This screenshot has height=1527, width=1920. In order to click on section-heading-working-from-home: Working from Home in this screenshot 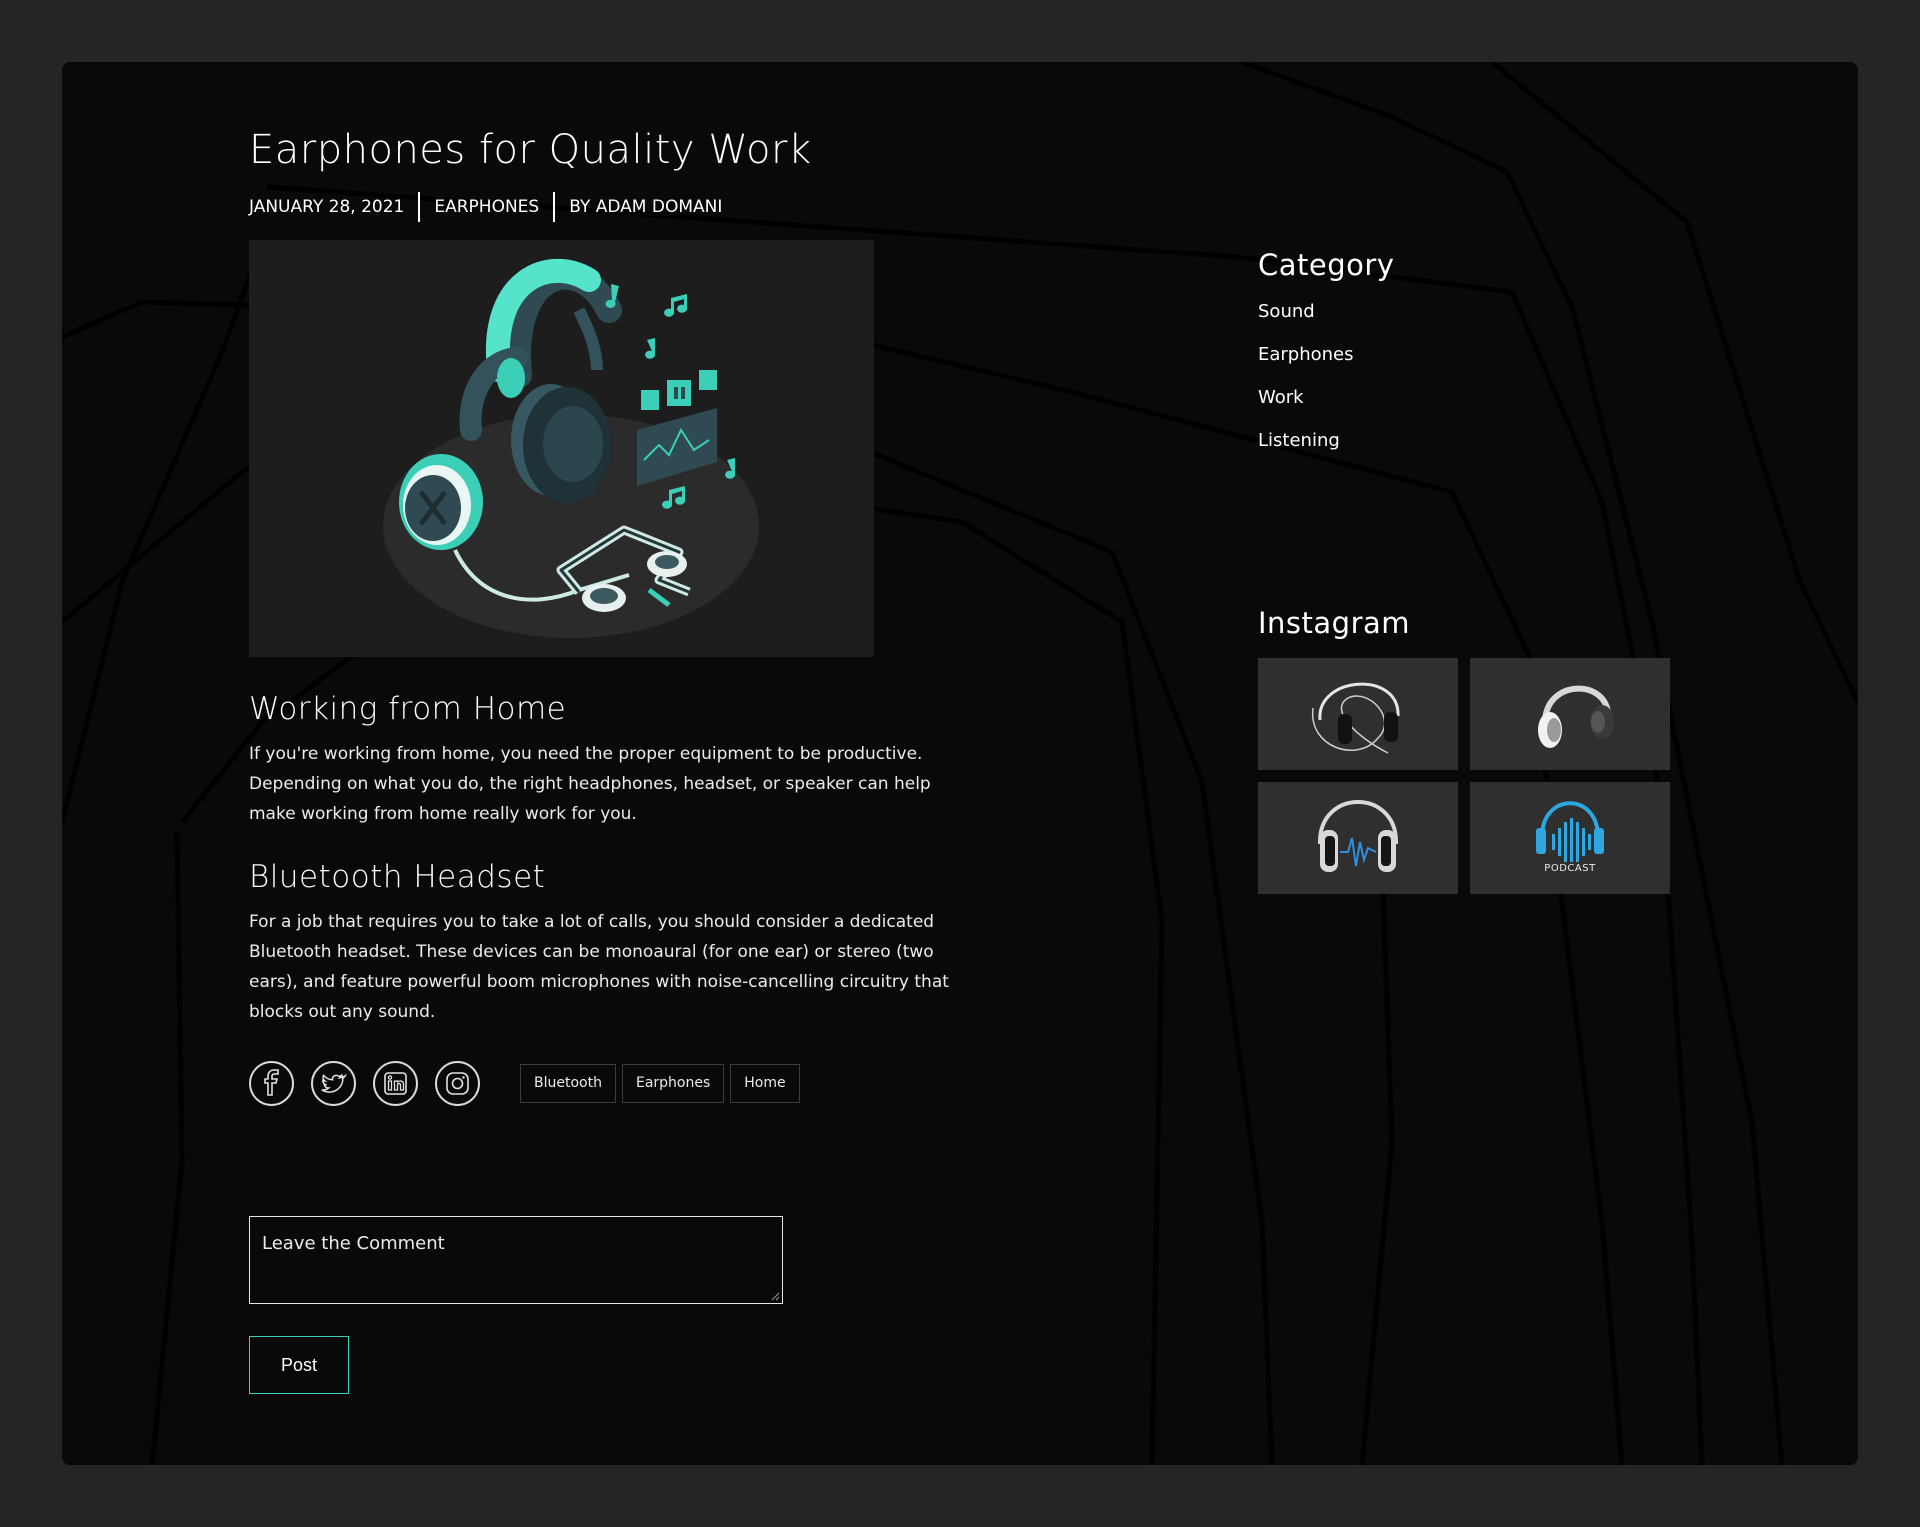, I will do `click(408, 709)`.